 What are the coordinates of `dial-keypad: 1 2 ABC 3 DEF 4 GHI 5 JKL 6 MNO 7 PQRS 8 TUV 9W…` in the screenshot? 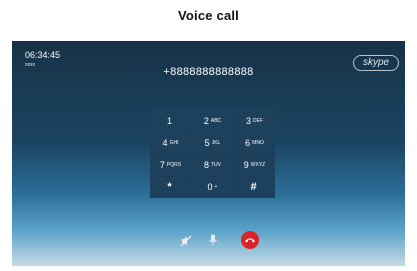 It's located at (212, 154).